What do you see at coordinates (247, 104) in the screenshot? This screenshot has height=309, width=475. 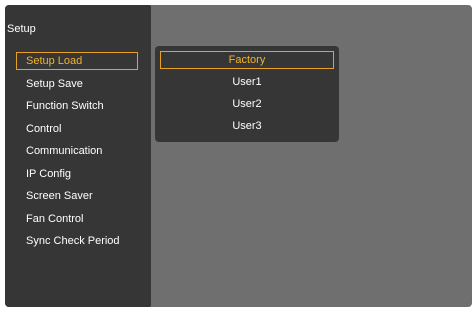 I see `submenu-item-user2: User2` at bounding box center [247, 104].